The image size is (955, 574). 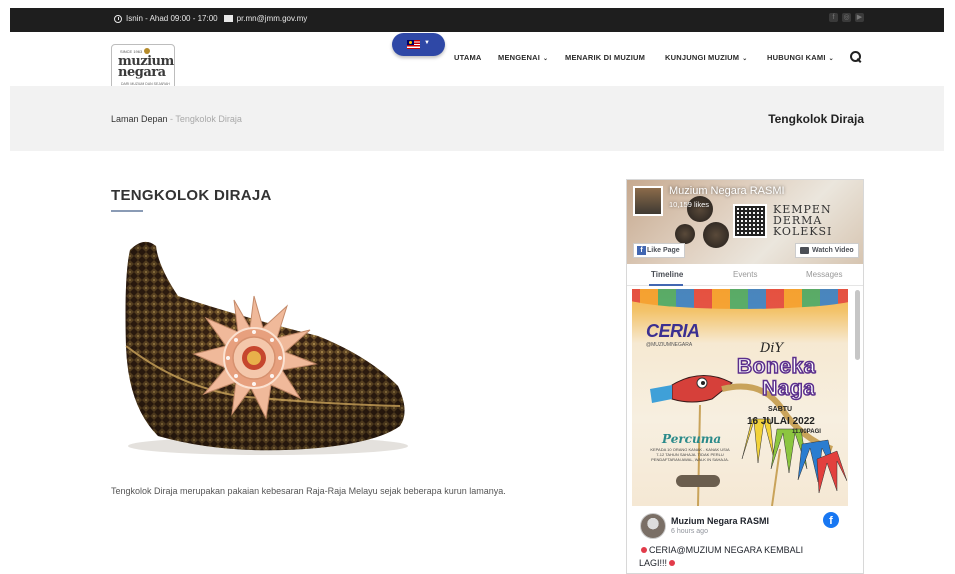 What do you see at coordinates (139, 119) in the screenshot?
I see `breadcrumb-home: Laman Depan` at bounding box center [139, 119].